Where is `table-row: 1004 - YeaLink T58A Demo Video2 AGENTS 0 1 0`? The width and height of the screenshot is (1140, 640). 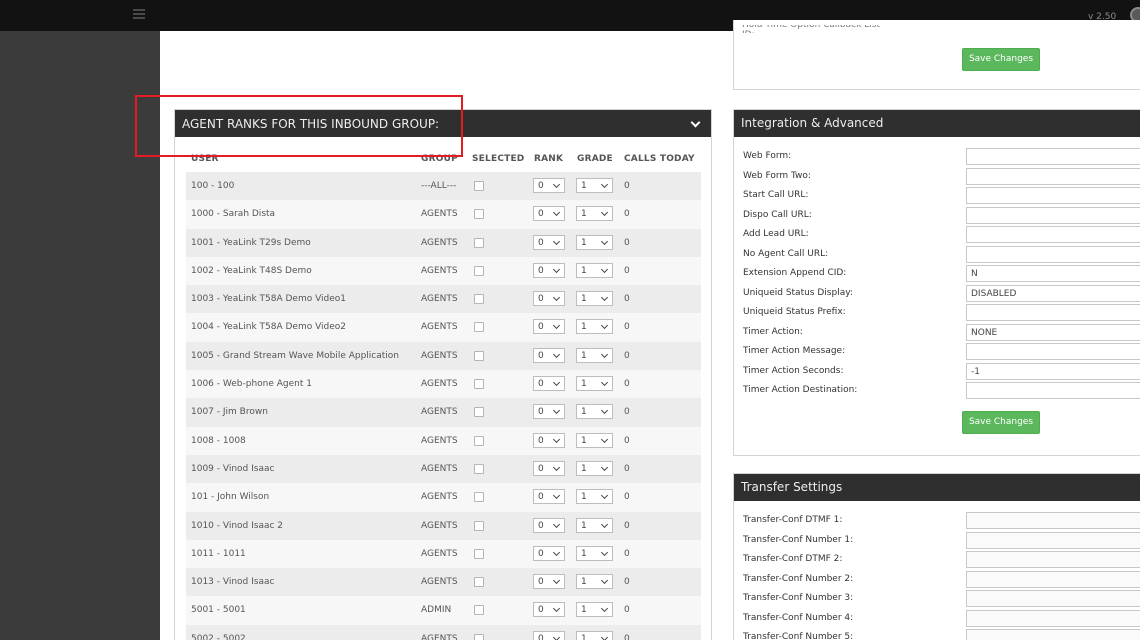 table-row: 1004 - YeaLink T58A Demo Video2 AGENTS 0 1 0 is located at coordinates (443, 327).